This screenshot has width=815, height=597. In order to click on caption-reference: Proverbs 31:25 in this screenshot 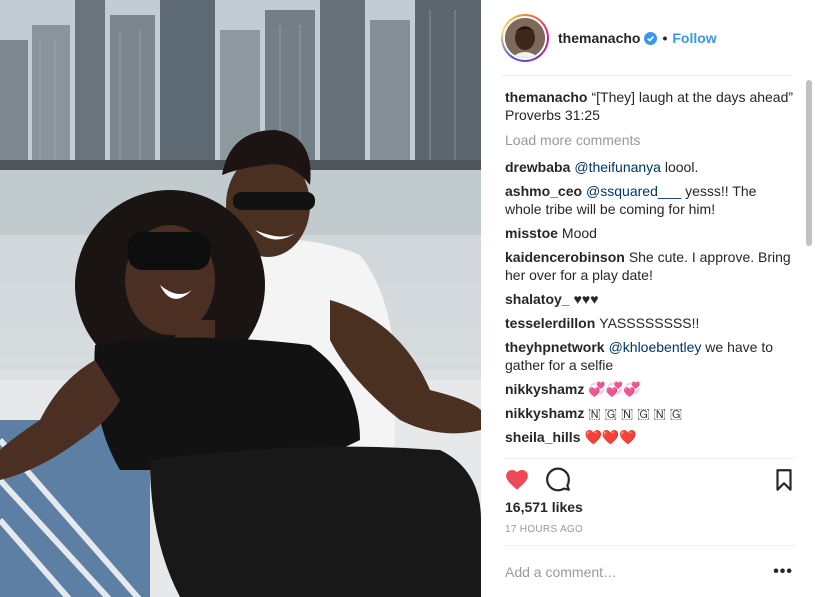, I will do `click(552, 115)`.